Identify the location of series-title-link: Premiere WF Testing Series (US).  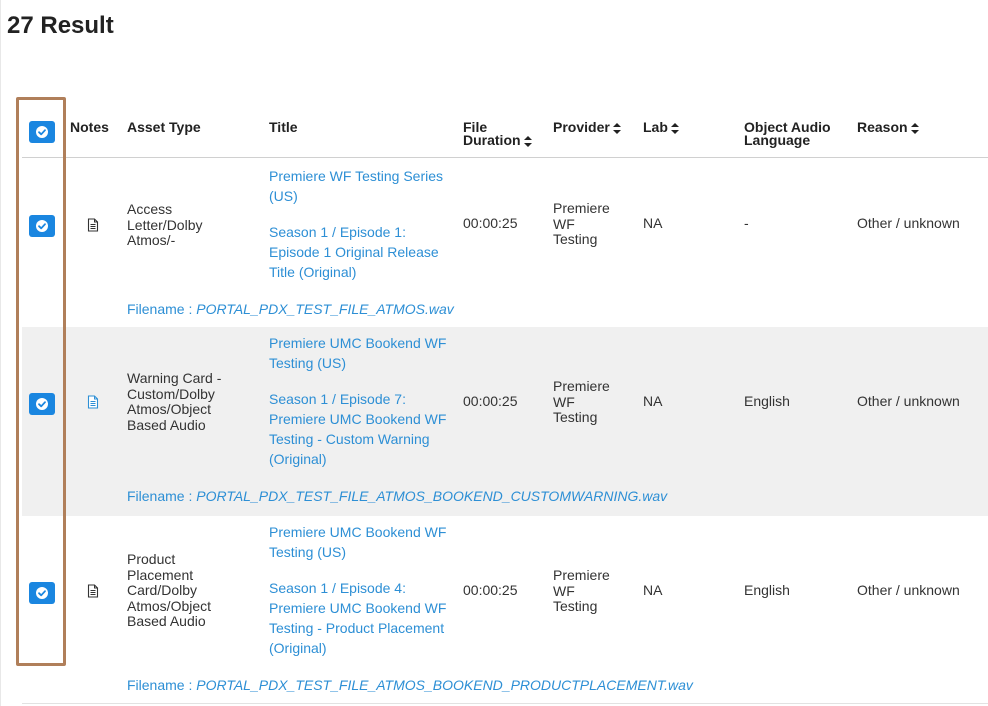
(359, 186).